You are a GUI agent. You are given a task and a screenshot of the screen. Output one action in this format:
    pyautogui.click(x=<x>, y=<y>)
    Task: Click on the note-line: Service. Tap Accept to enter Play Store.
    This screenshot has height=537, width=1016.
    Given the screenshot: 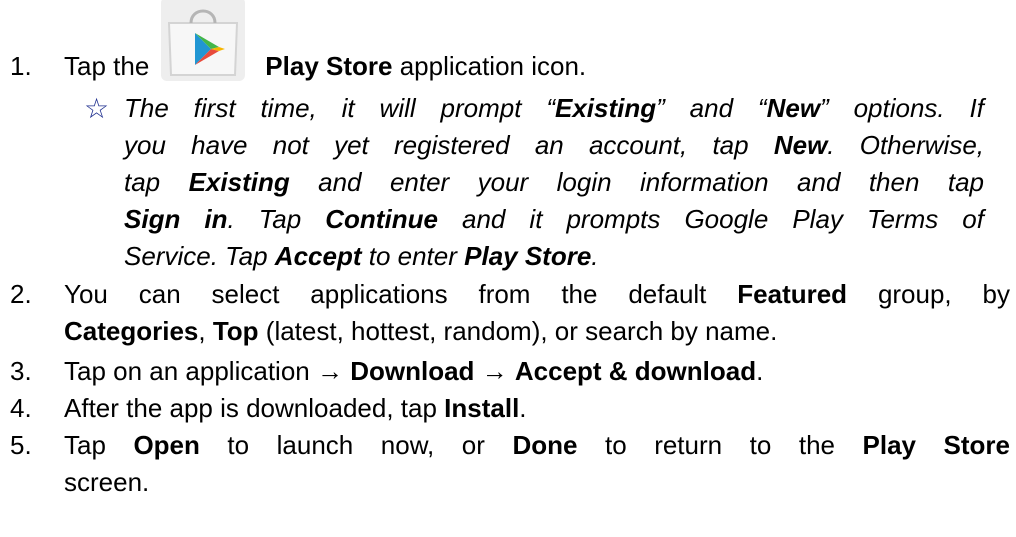 What is the action you would take?
    pyautogui.click(x=361, y=256)
    